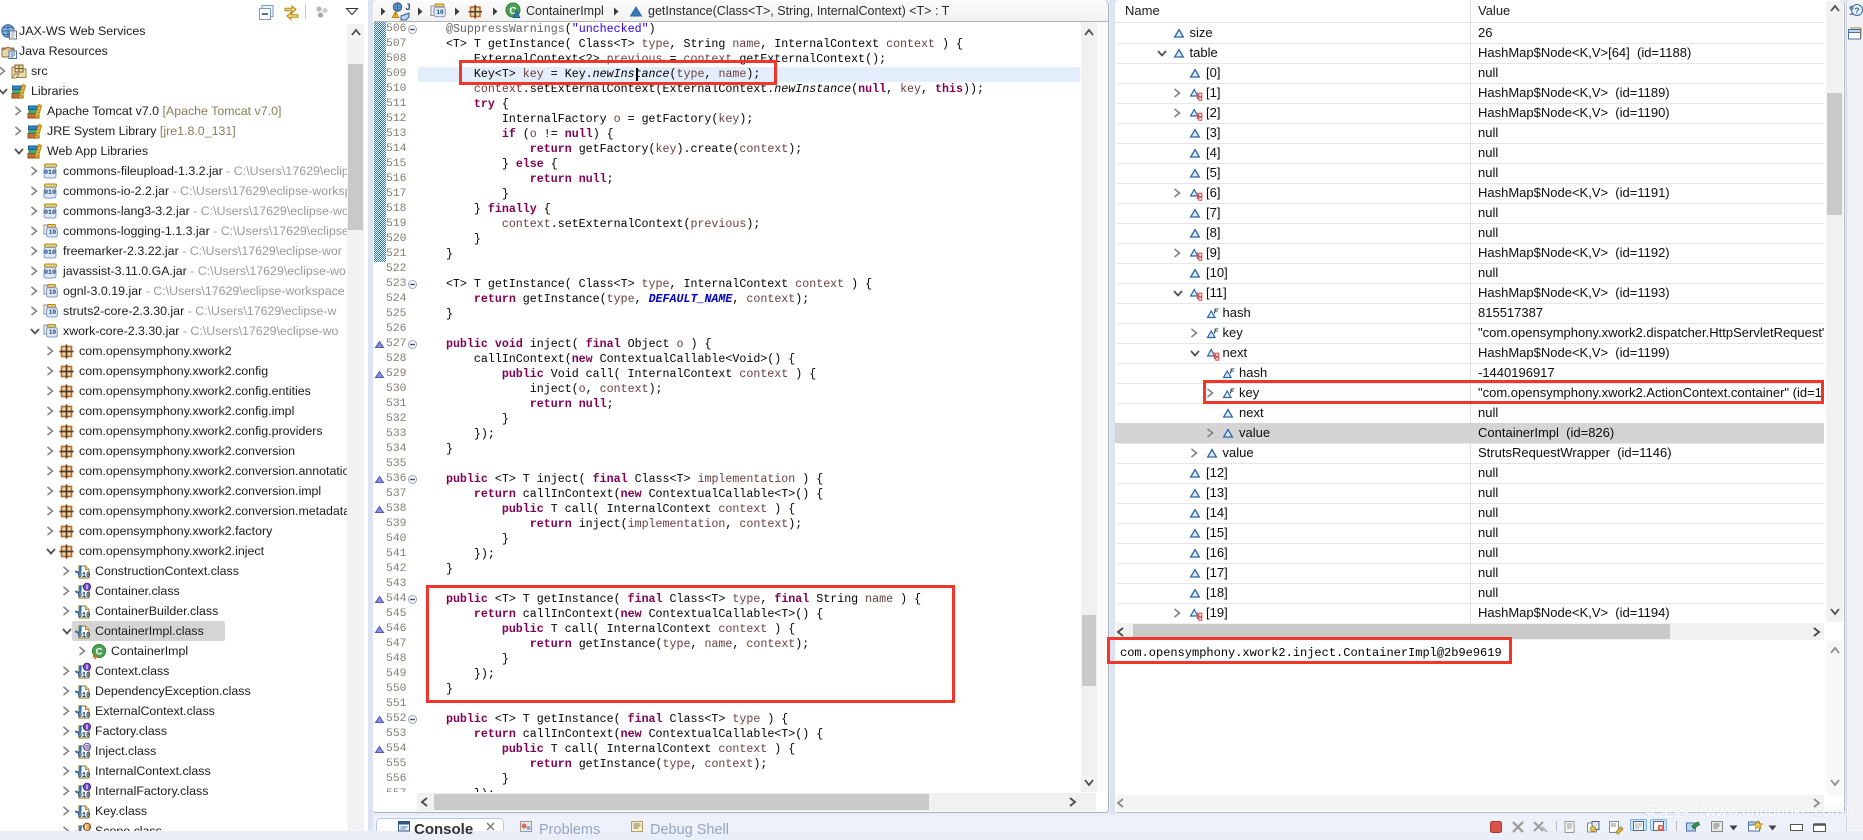 This screenshot has height=840, width=1863. I want to click on svg-text: J, so click(408, 7).